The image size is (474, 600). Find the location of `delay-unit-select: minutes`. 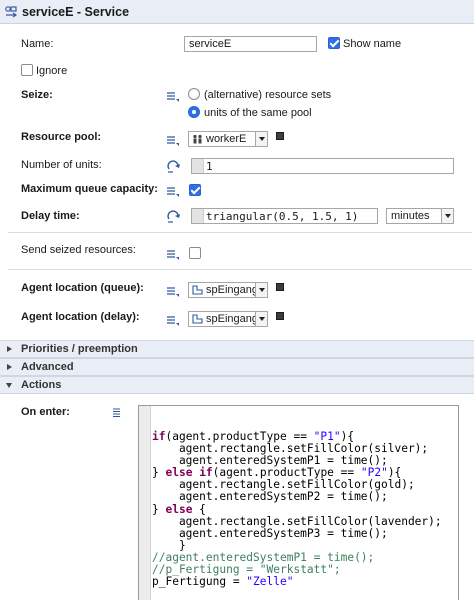

delay-unit-select: minutes is located at coordinates (420, 216).